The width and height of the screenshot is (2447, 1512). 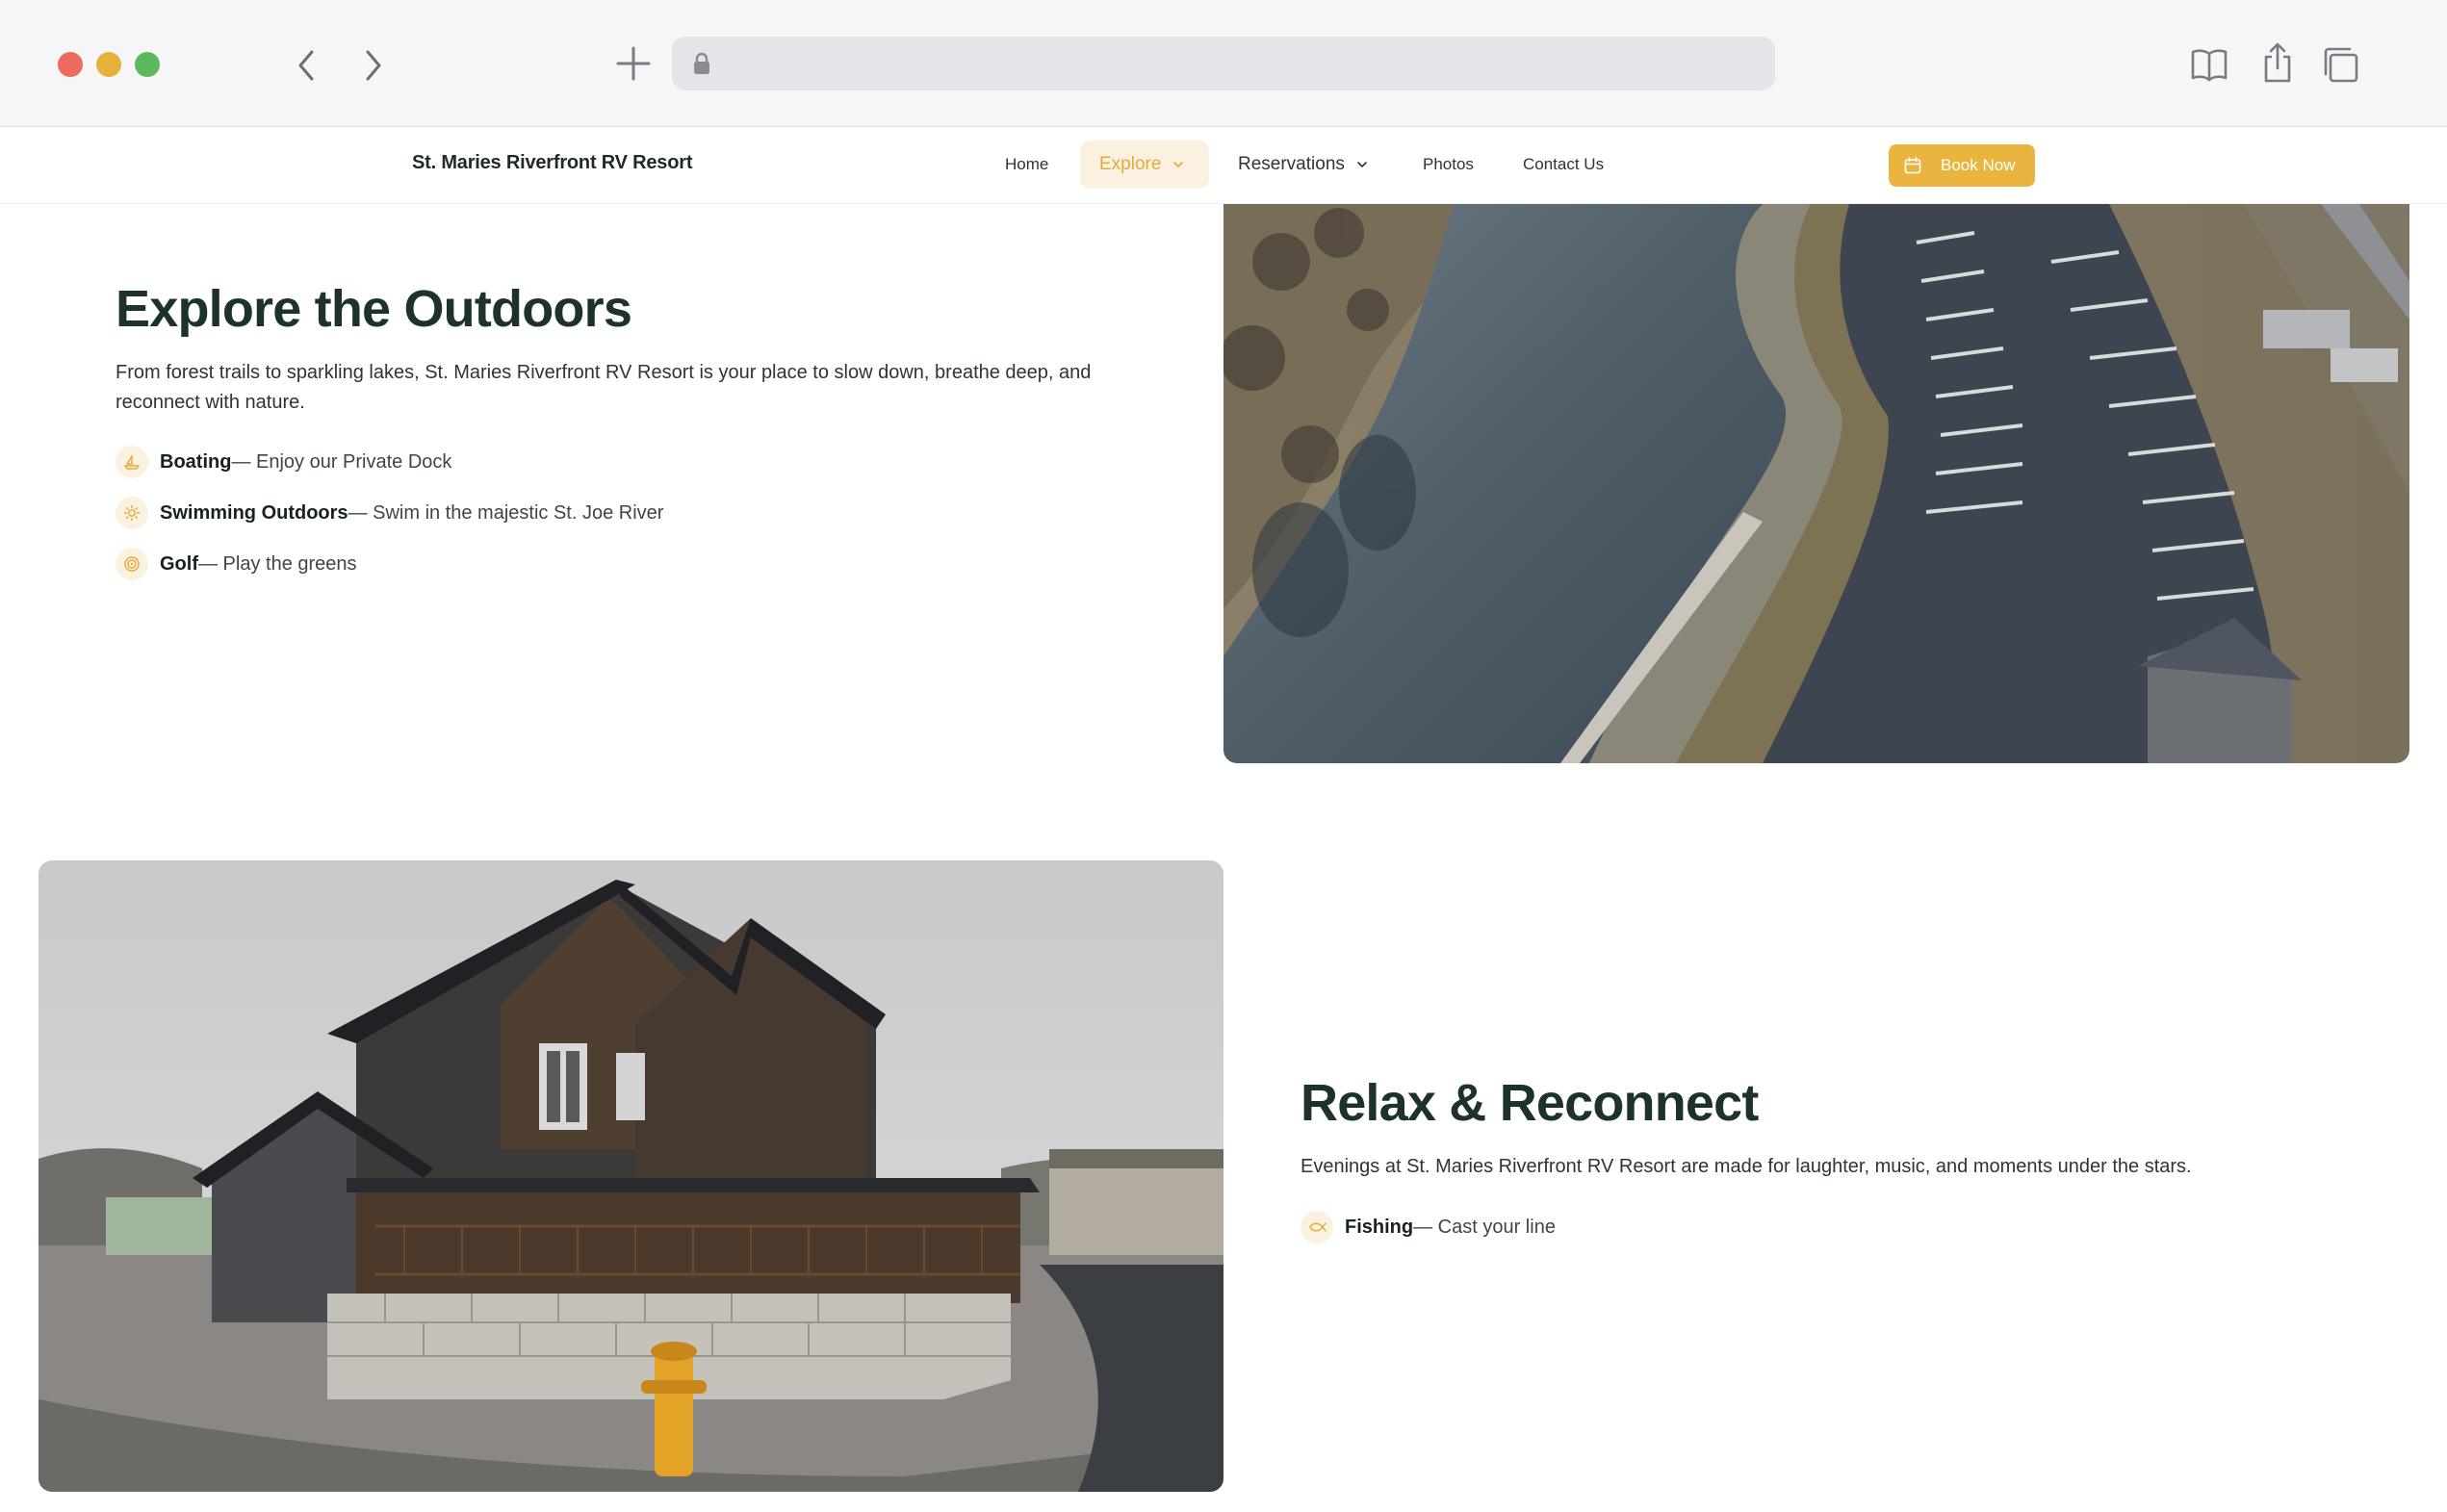 I want to click on reader-button, so click(x=2209, y=64).